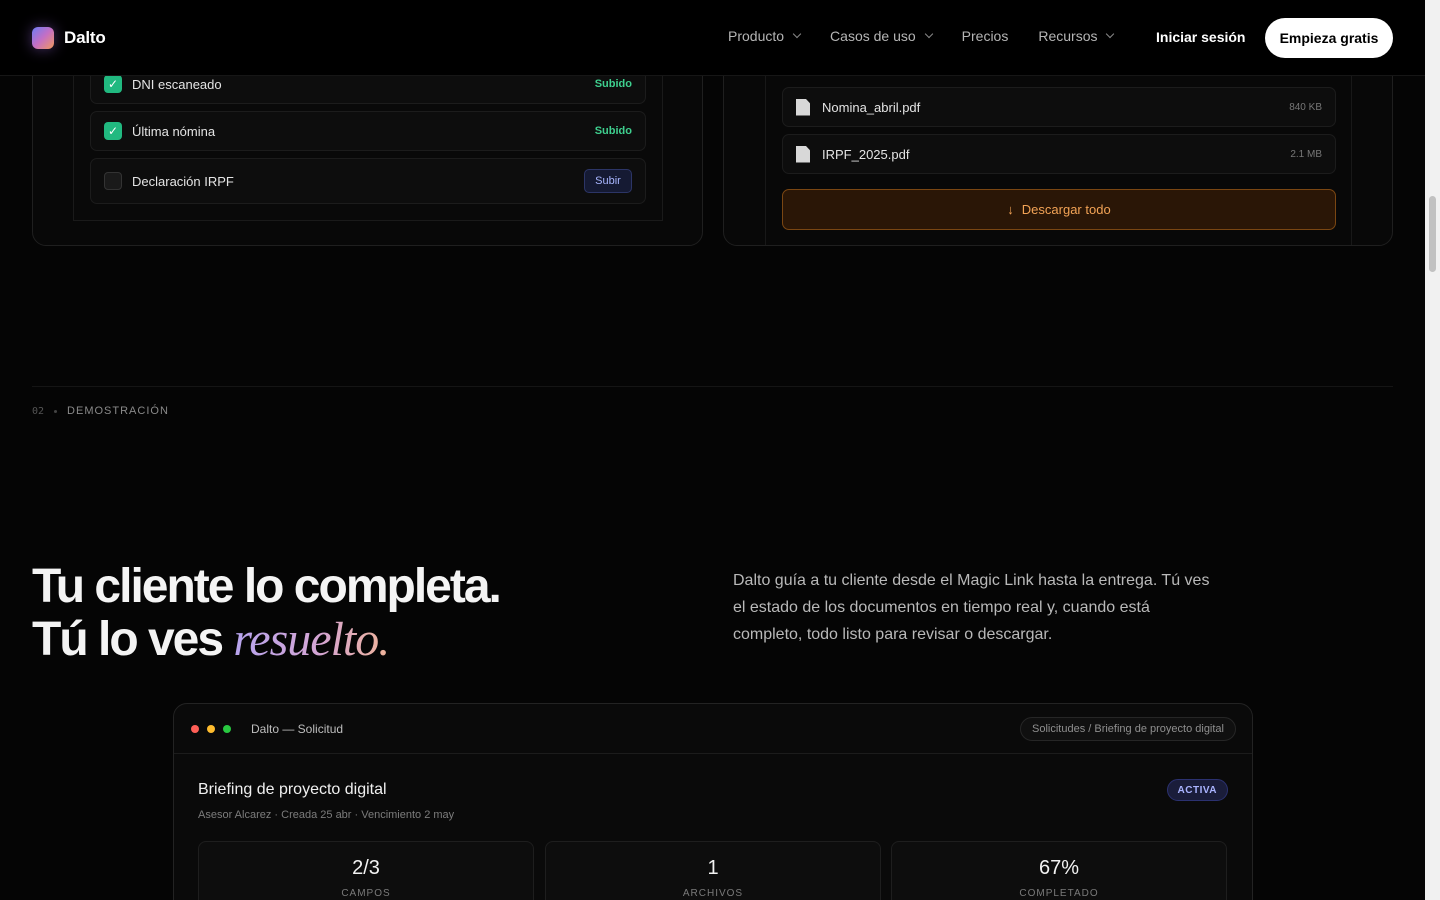 The image size is (1440, 900). Describe the element at coordinates (873, 36) in the screenshot. I see `nav-item-label: Casos de uso` at that location.